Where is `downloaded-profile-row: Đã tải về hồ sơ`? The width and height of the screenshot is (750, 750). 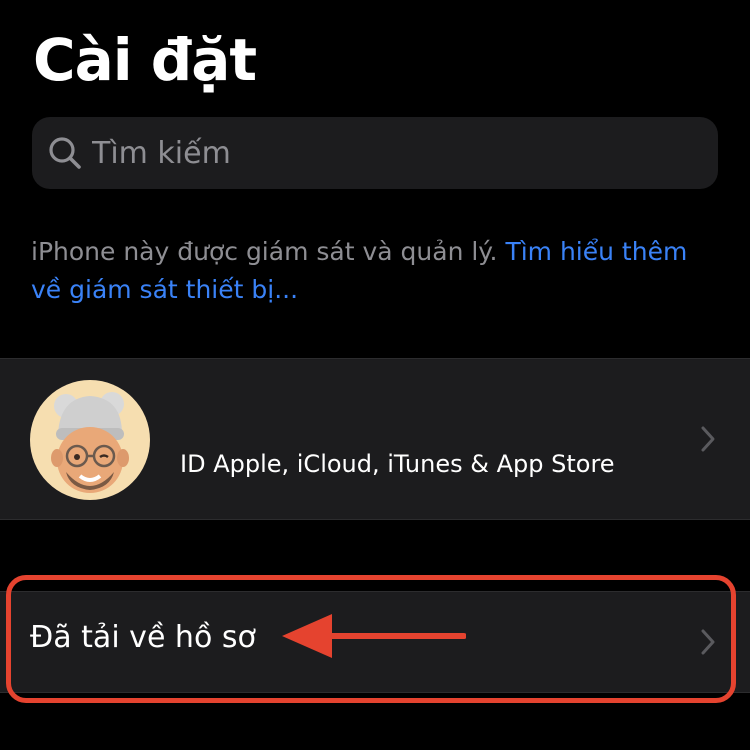 downloaded-profile-row: Đã tải về hồ sơ is located at coordinates (375, 642).